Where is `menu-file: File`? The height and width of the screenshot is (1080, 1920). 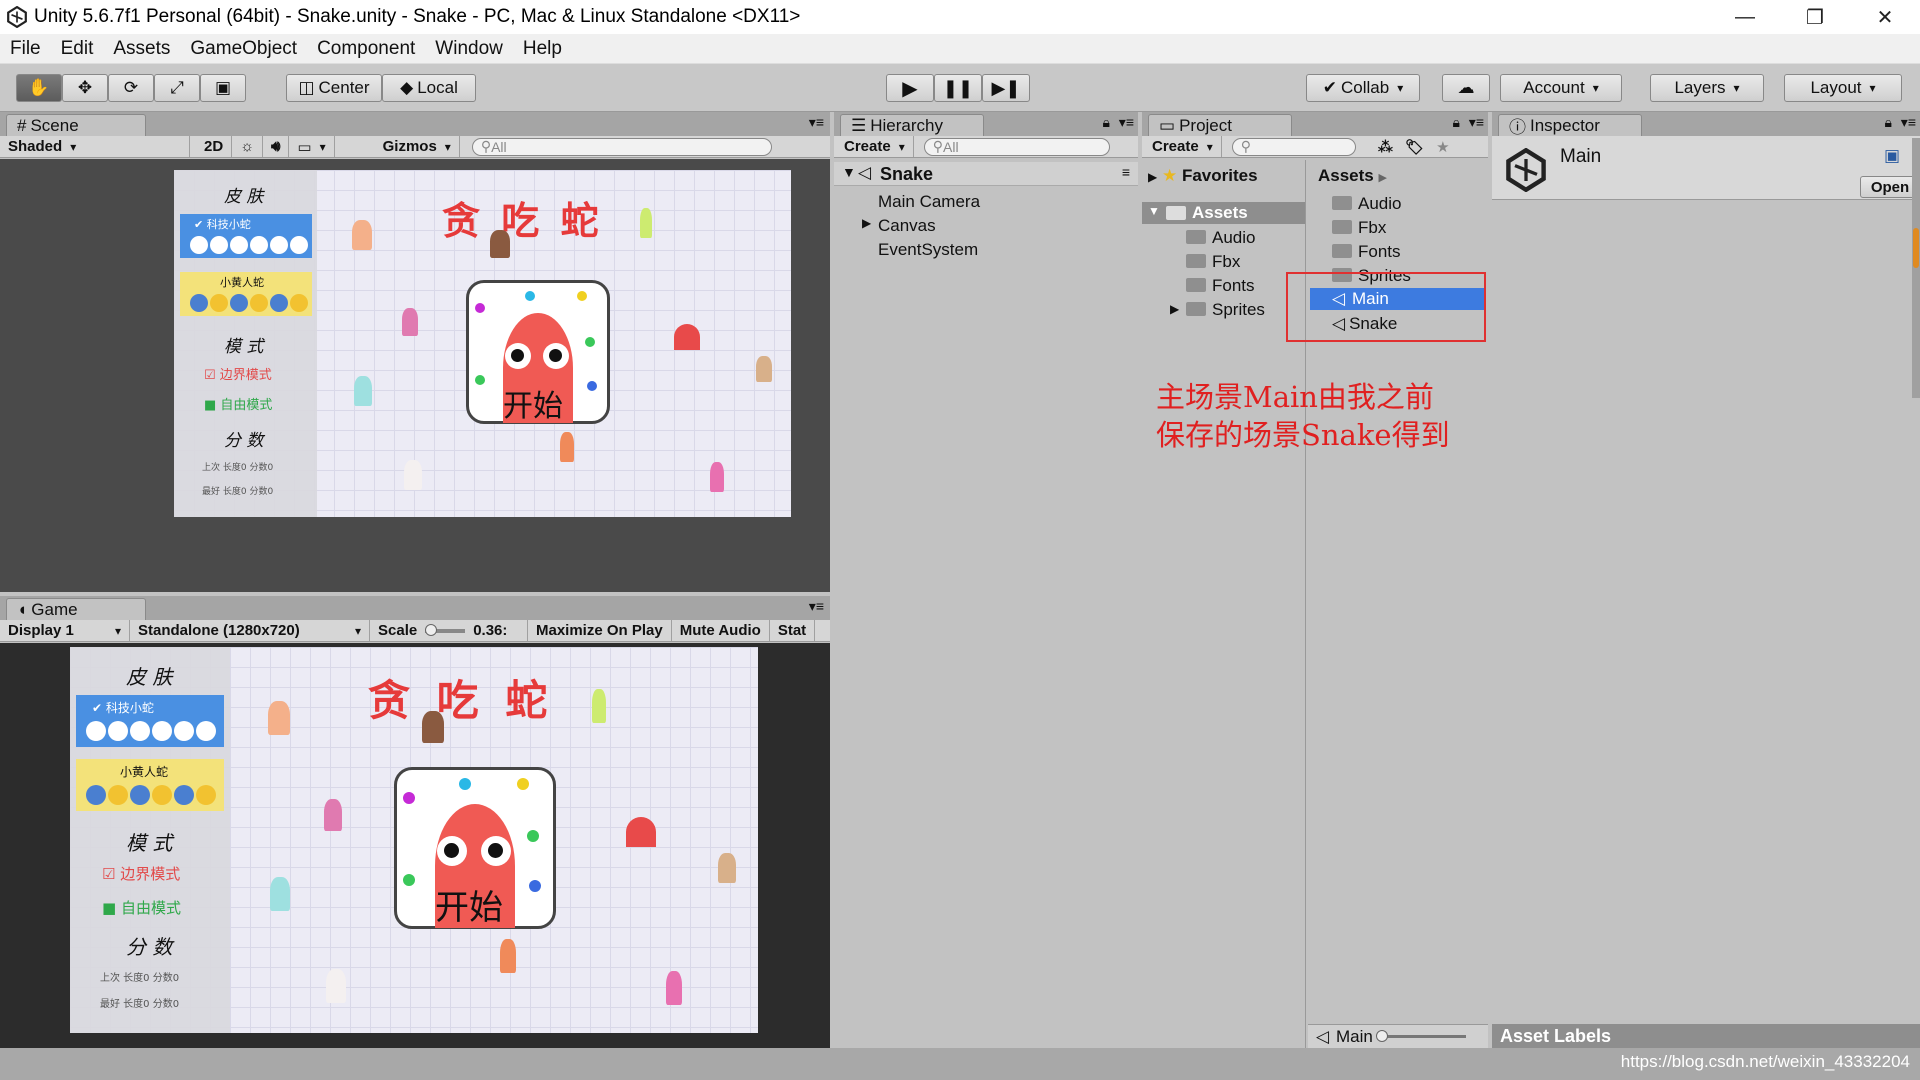 menu-file: File is located at coordinates (25, 49).